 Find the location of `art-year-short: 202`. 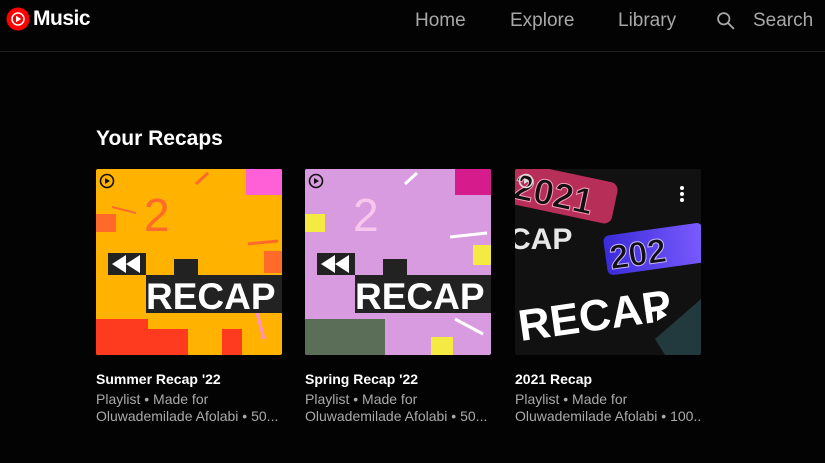

art-year-short: 202 is located at coordinates (637, 255).